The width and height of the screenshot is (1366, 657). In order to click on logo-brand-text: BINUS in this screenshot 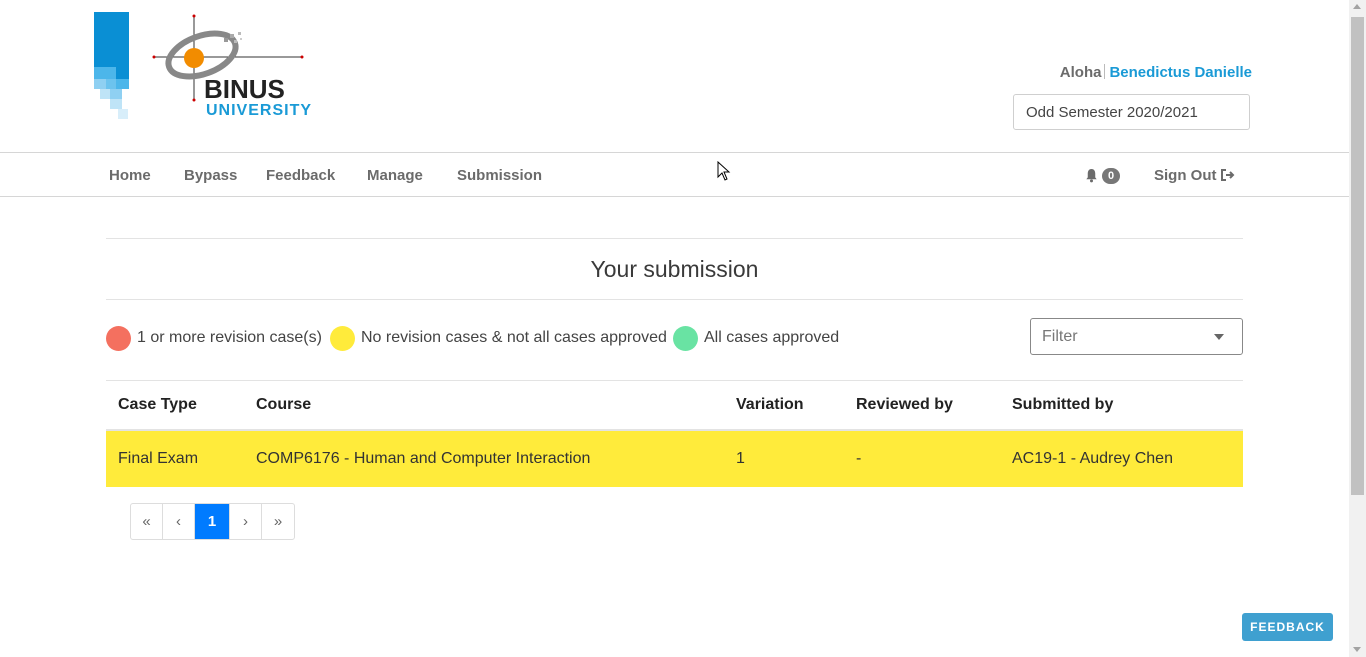, I will do `click(244, 89)`.